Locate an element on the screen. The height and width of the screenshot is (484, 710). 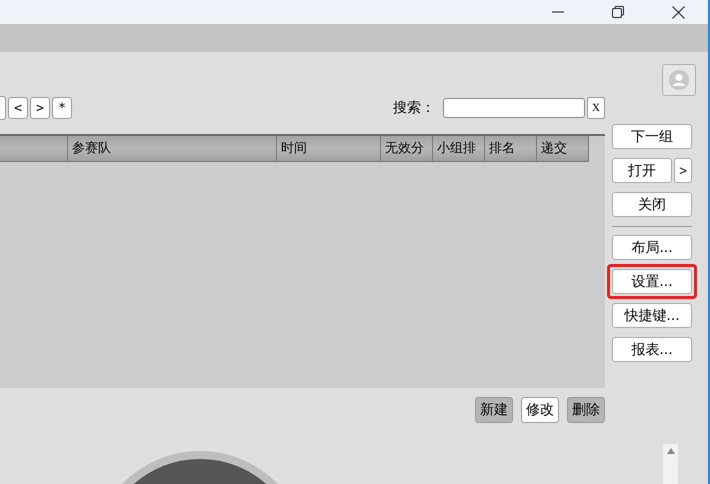
column-header: 递交 is located at coordinates (563, 149).